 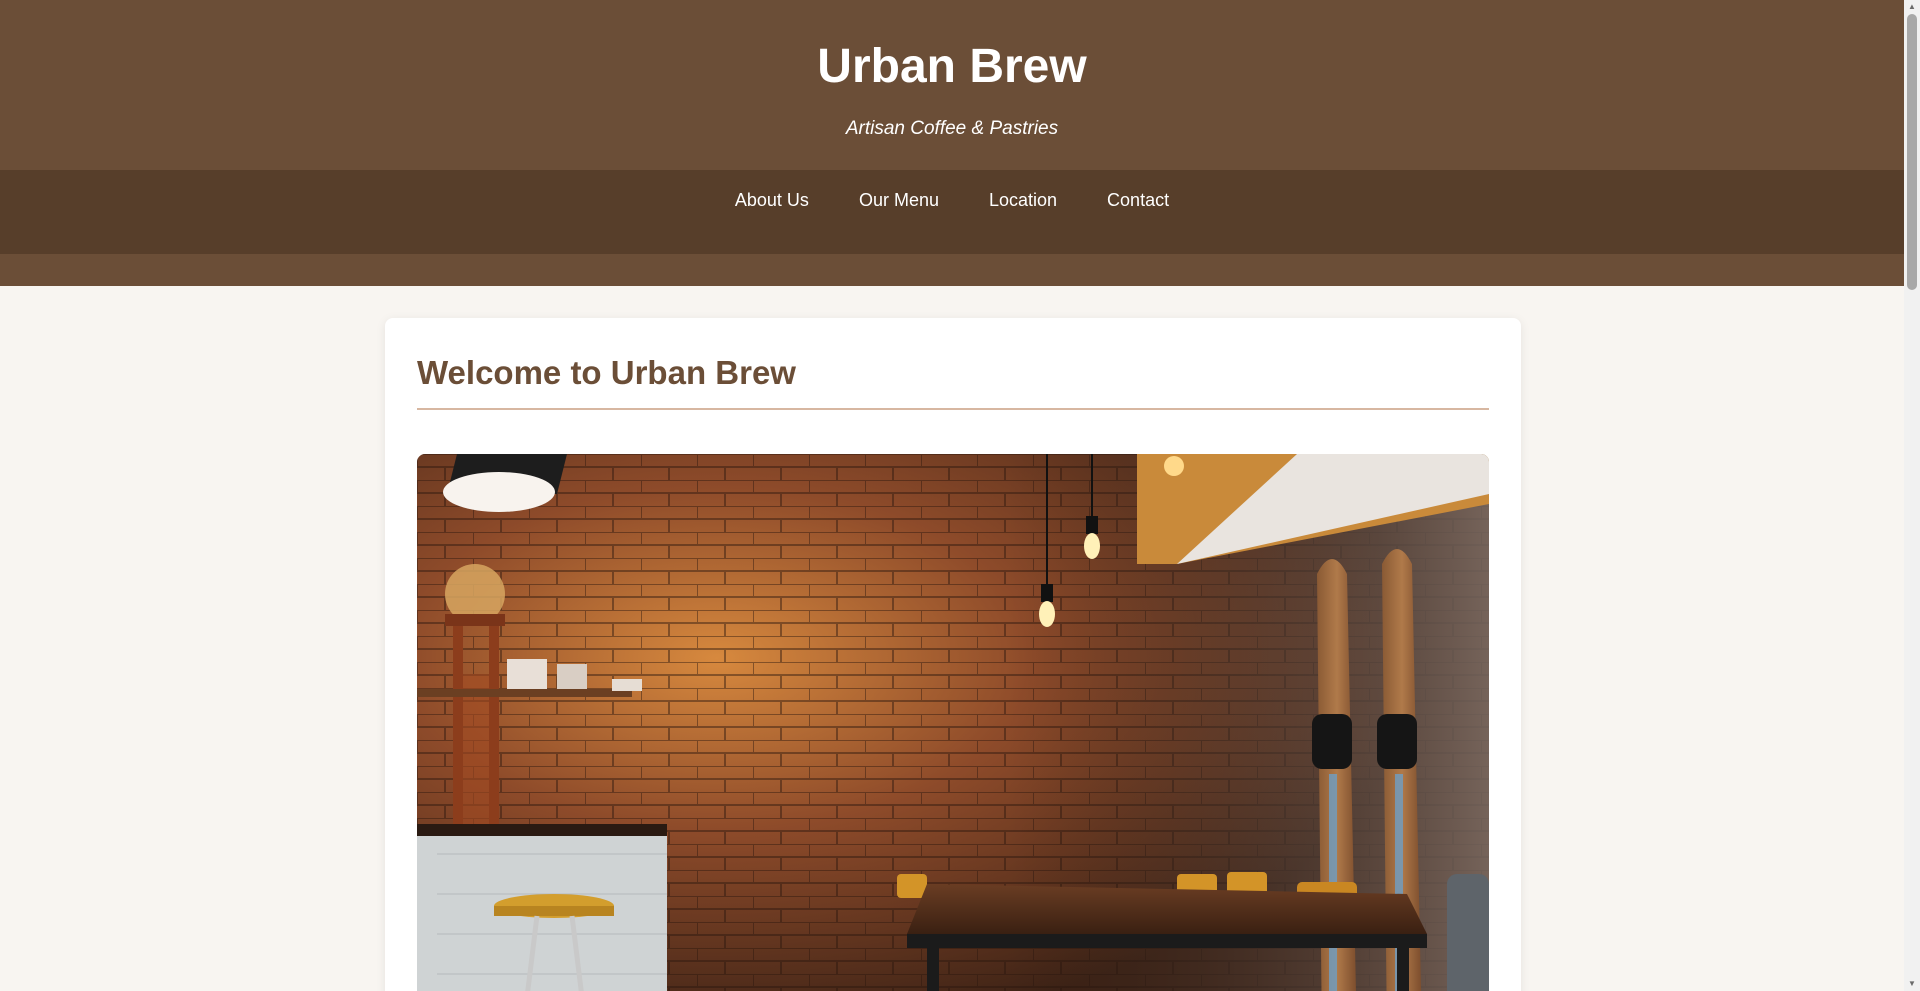 I want to click on site-title: Urban Brew, so click(x=952, y=66).